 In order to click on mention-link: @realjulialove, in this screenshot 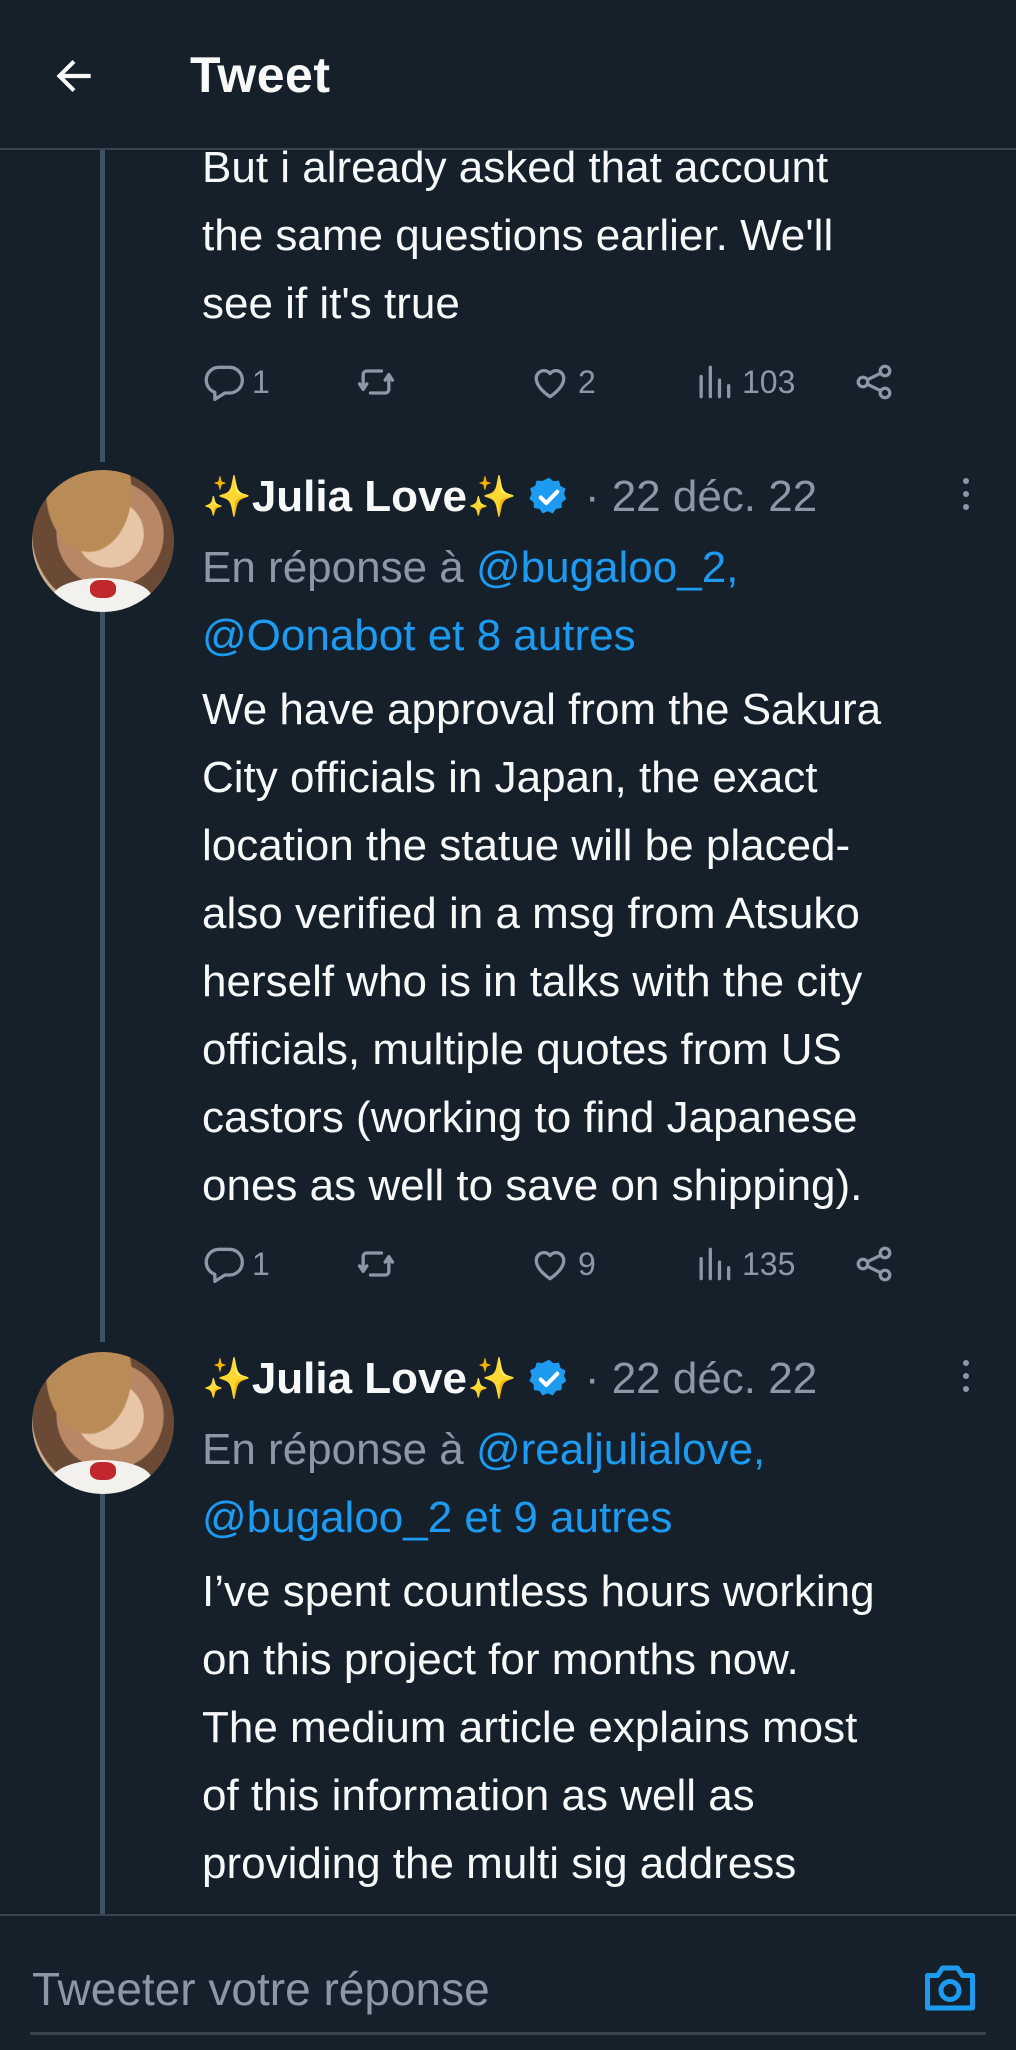, I will do `click(620, 1449)`.